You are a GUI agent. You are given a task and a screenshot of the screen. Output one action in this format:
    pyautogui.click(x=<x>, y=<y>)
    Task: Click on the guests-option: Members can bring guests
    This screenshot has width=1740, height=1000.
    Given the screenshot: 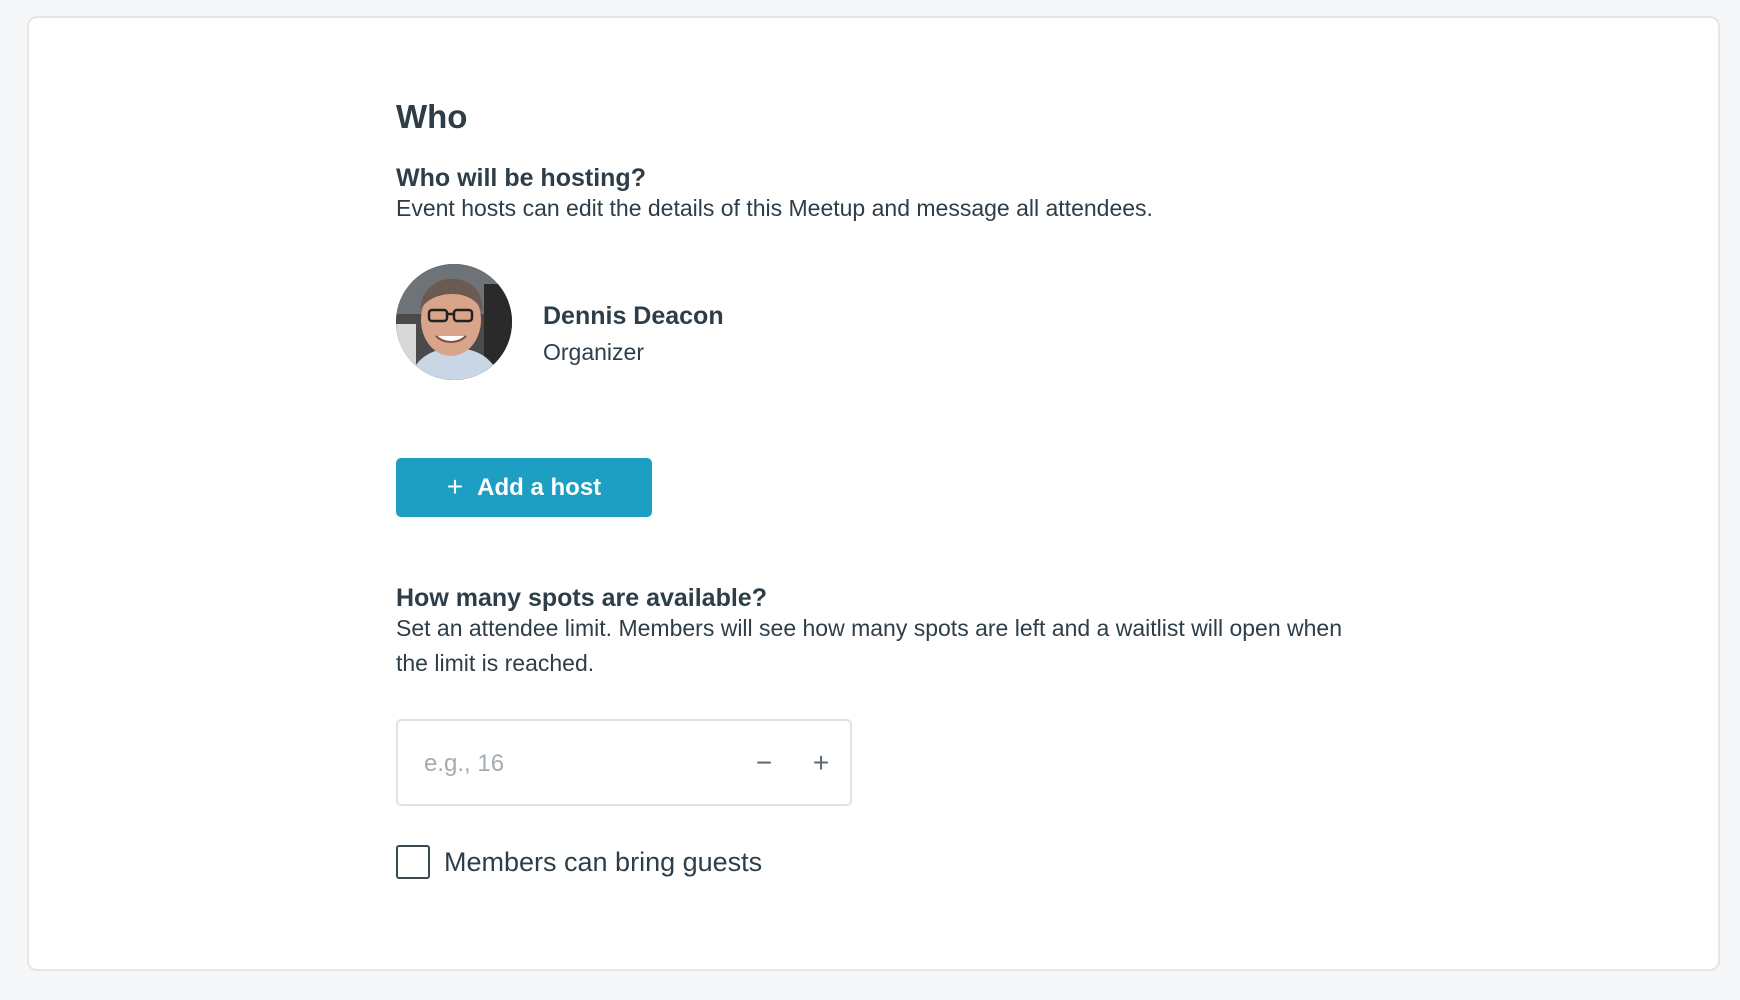 What is the action you would take?
    pyautogui.click(x=579, y=862)
    